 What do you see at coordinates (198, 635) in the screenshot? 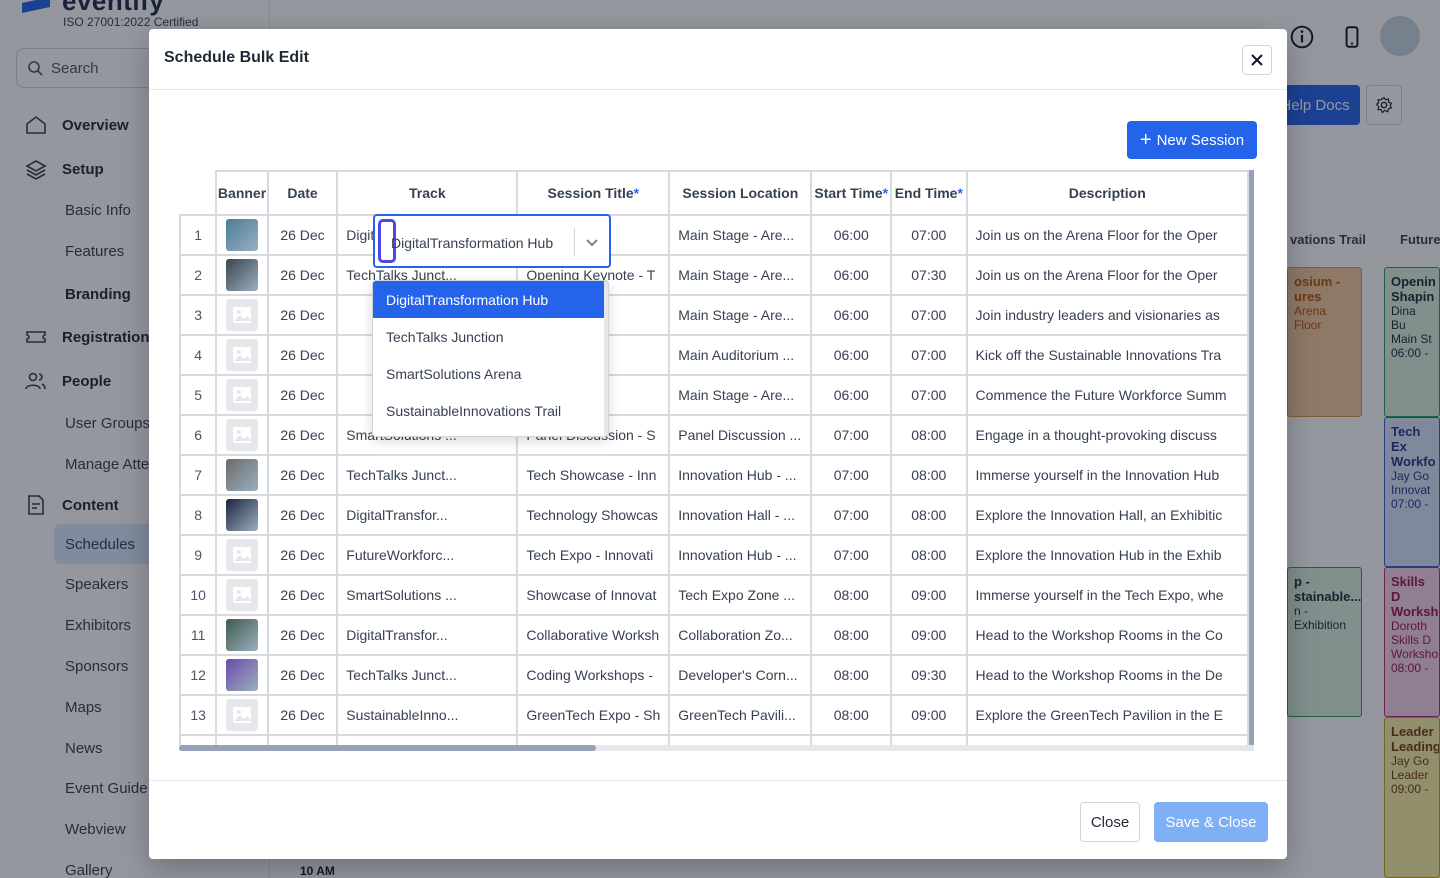
I see `row-number: 11` at bounding box center [198, 635].